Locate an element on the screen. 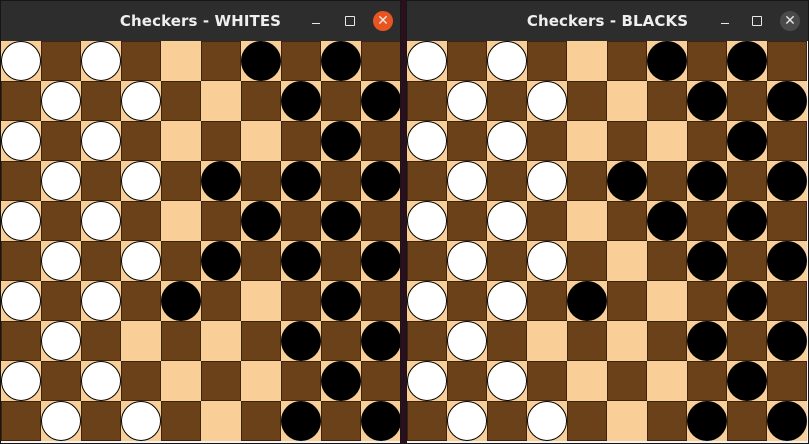  titlebar: Checkers - WHITES ✕ is located at coordinates (200, 21).